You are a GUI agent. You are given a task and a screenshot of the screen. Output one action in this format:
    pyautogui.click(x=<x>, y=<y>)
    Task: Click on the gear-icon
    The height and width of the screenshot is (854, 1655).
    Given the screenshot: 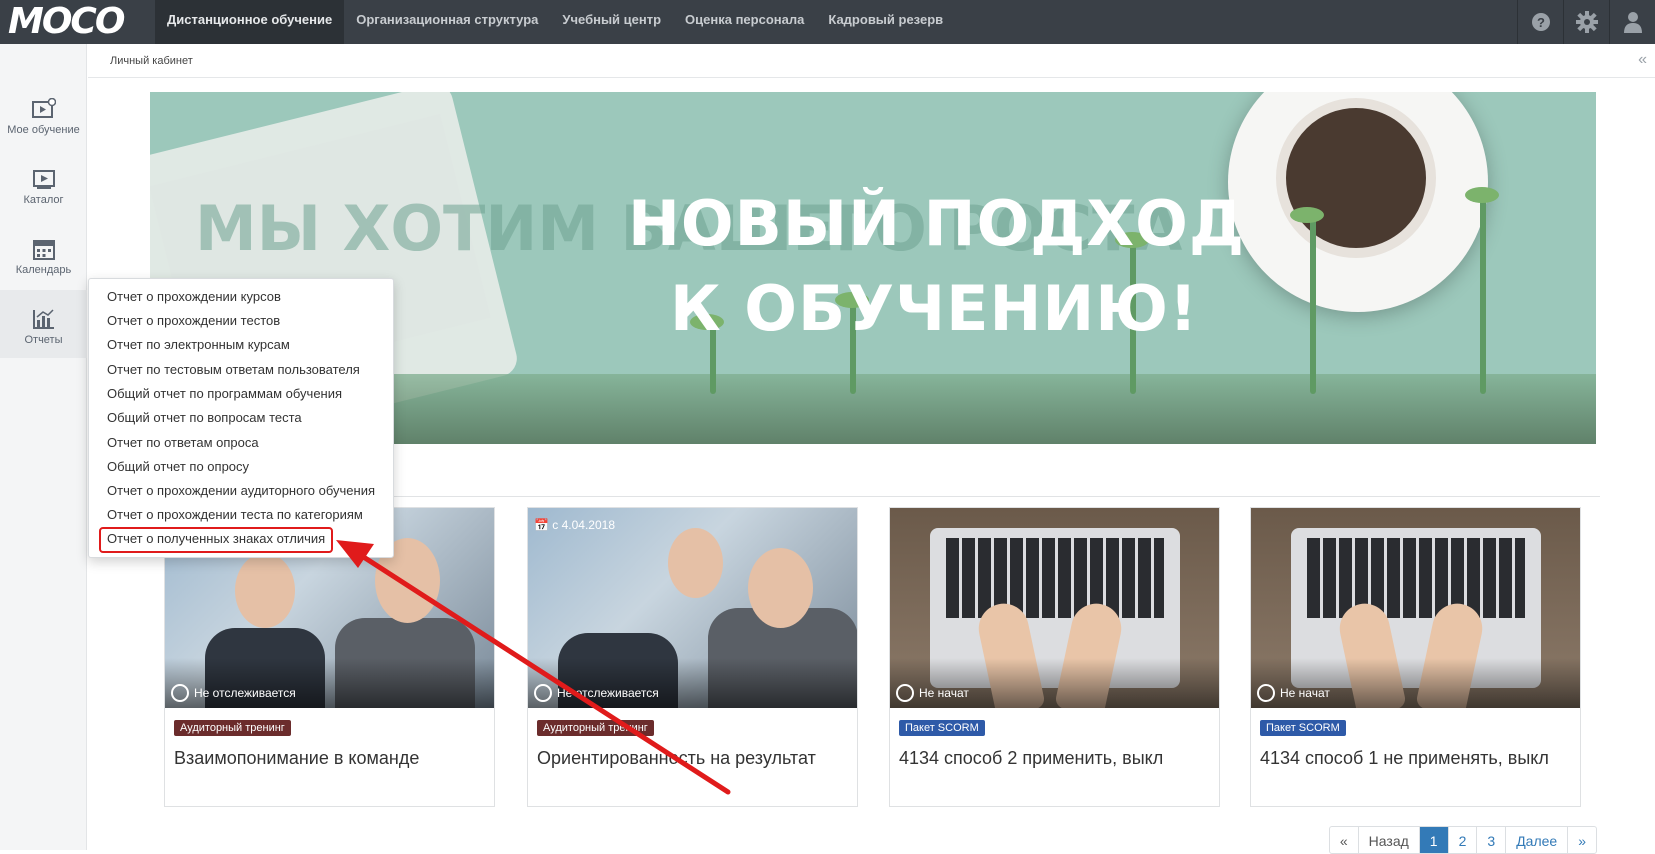 What is the action you would take?
    pyautogui.click(x=1586, y=22)
    